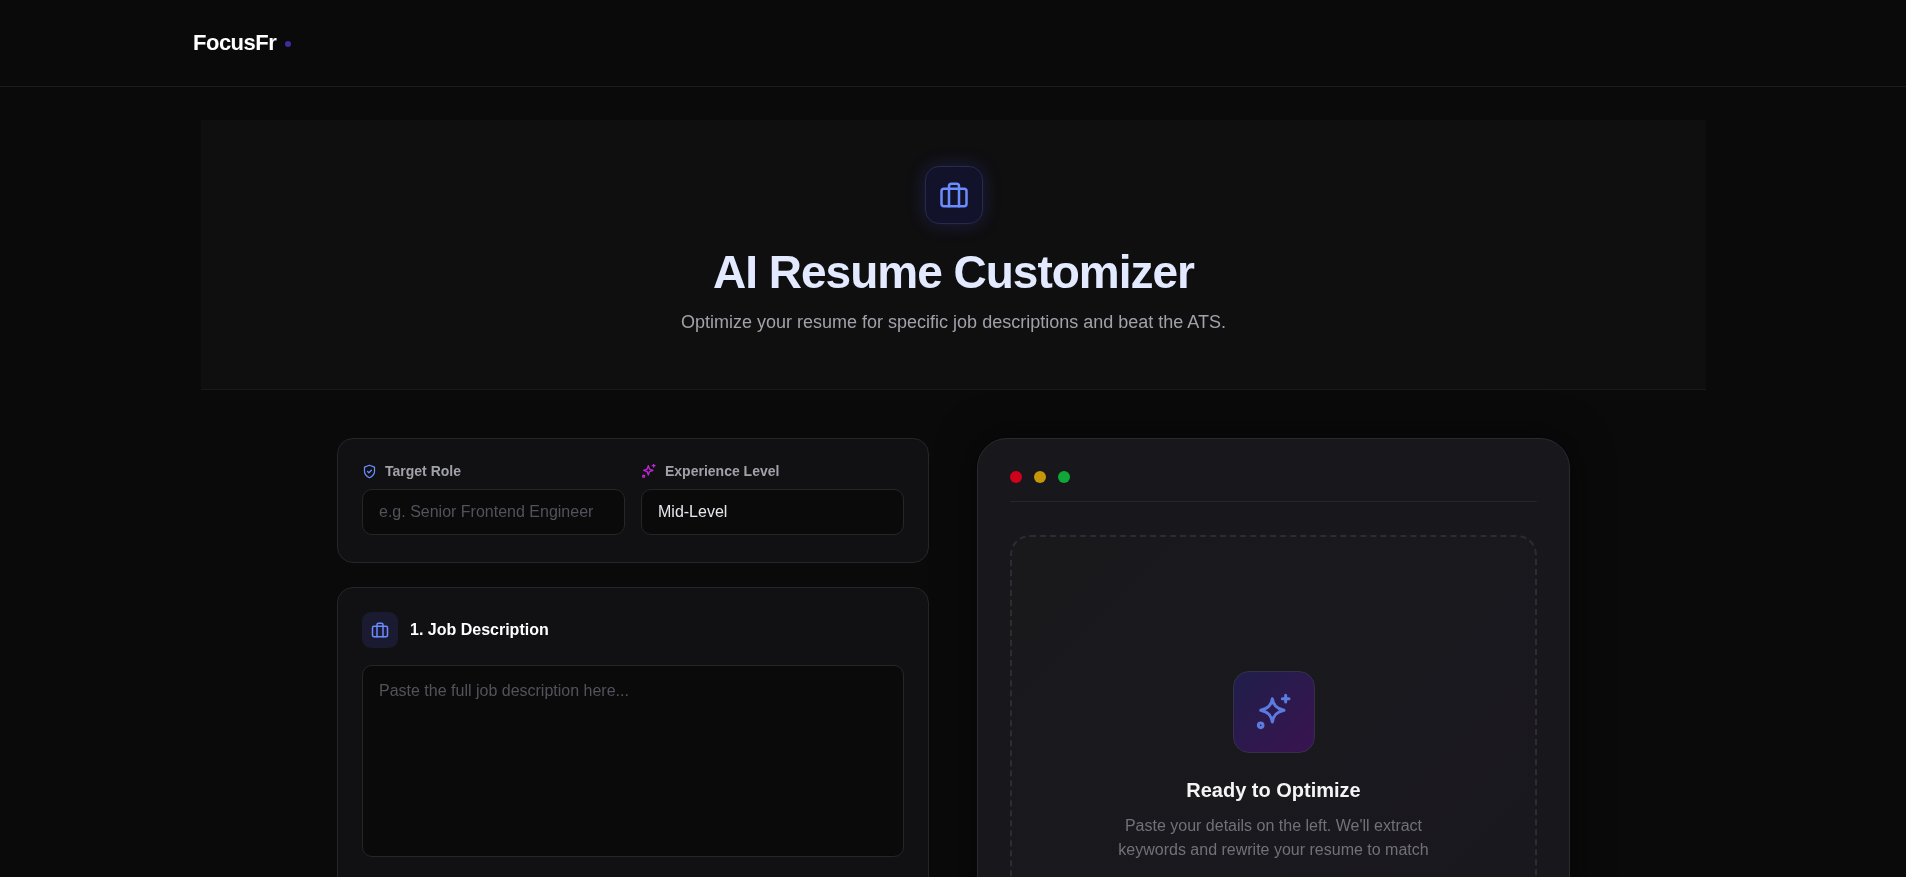 The width and height of the screenshot is (1906, 877). I want to click on minimize-dot, so click(1040, 477).